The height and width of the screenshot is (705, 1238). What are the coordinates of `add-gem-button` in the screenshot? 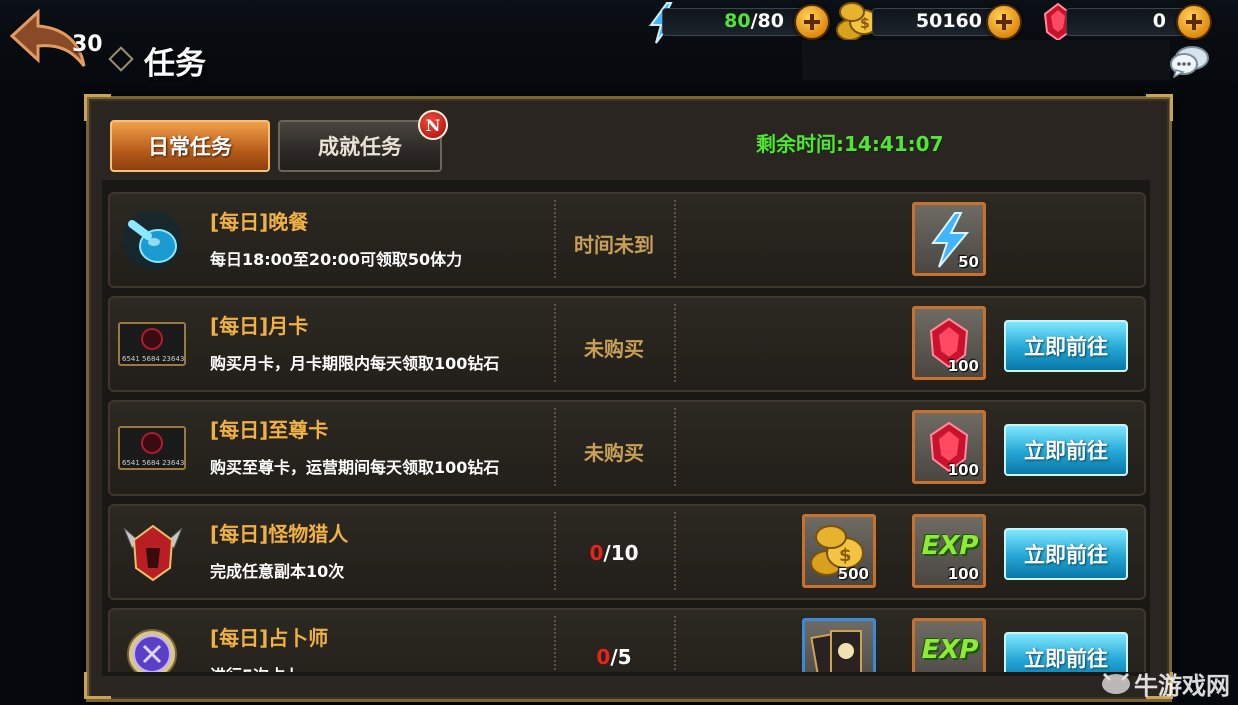 It's located at (1194, 22).